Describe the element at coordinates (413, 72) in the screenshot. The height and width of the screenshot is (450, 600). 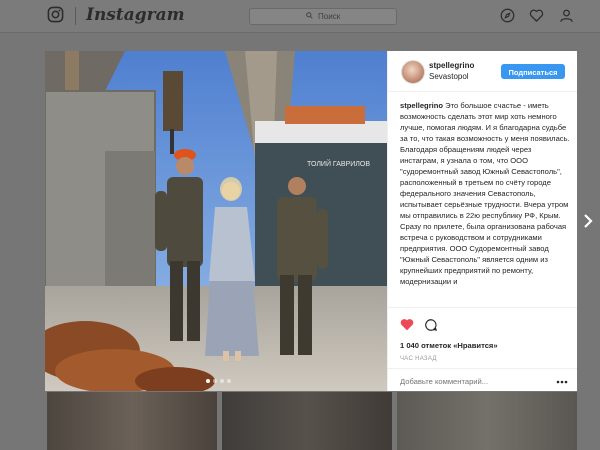
I see `avatar` at that location.